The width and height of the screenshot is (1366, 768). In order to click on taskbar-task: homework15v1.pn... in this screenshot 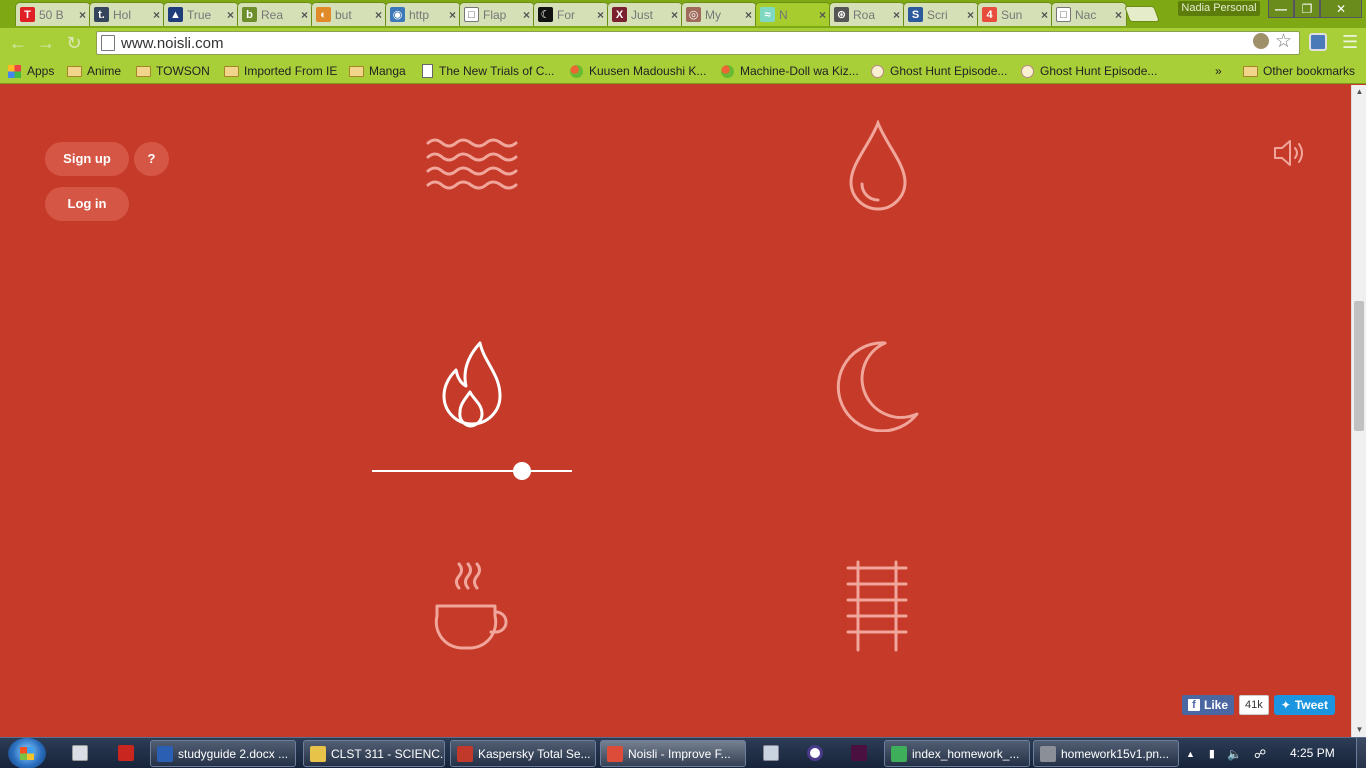, I will do `click(1106, 753)`.